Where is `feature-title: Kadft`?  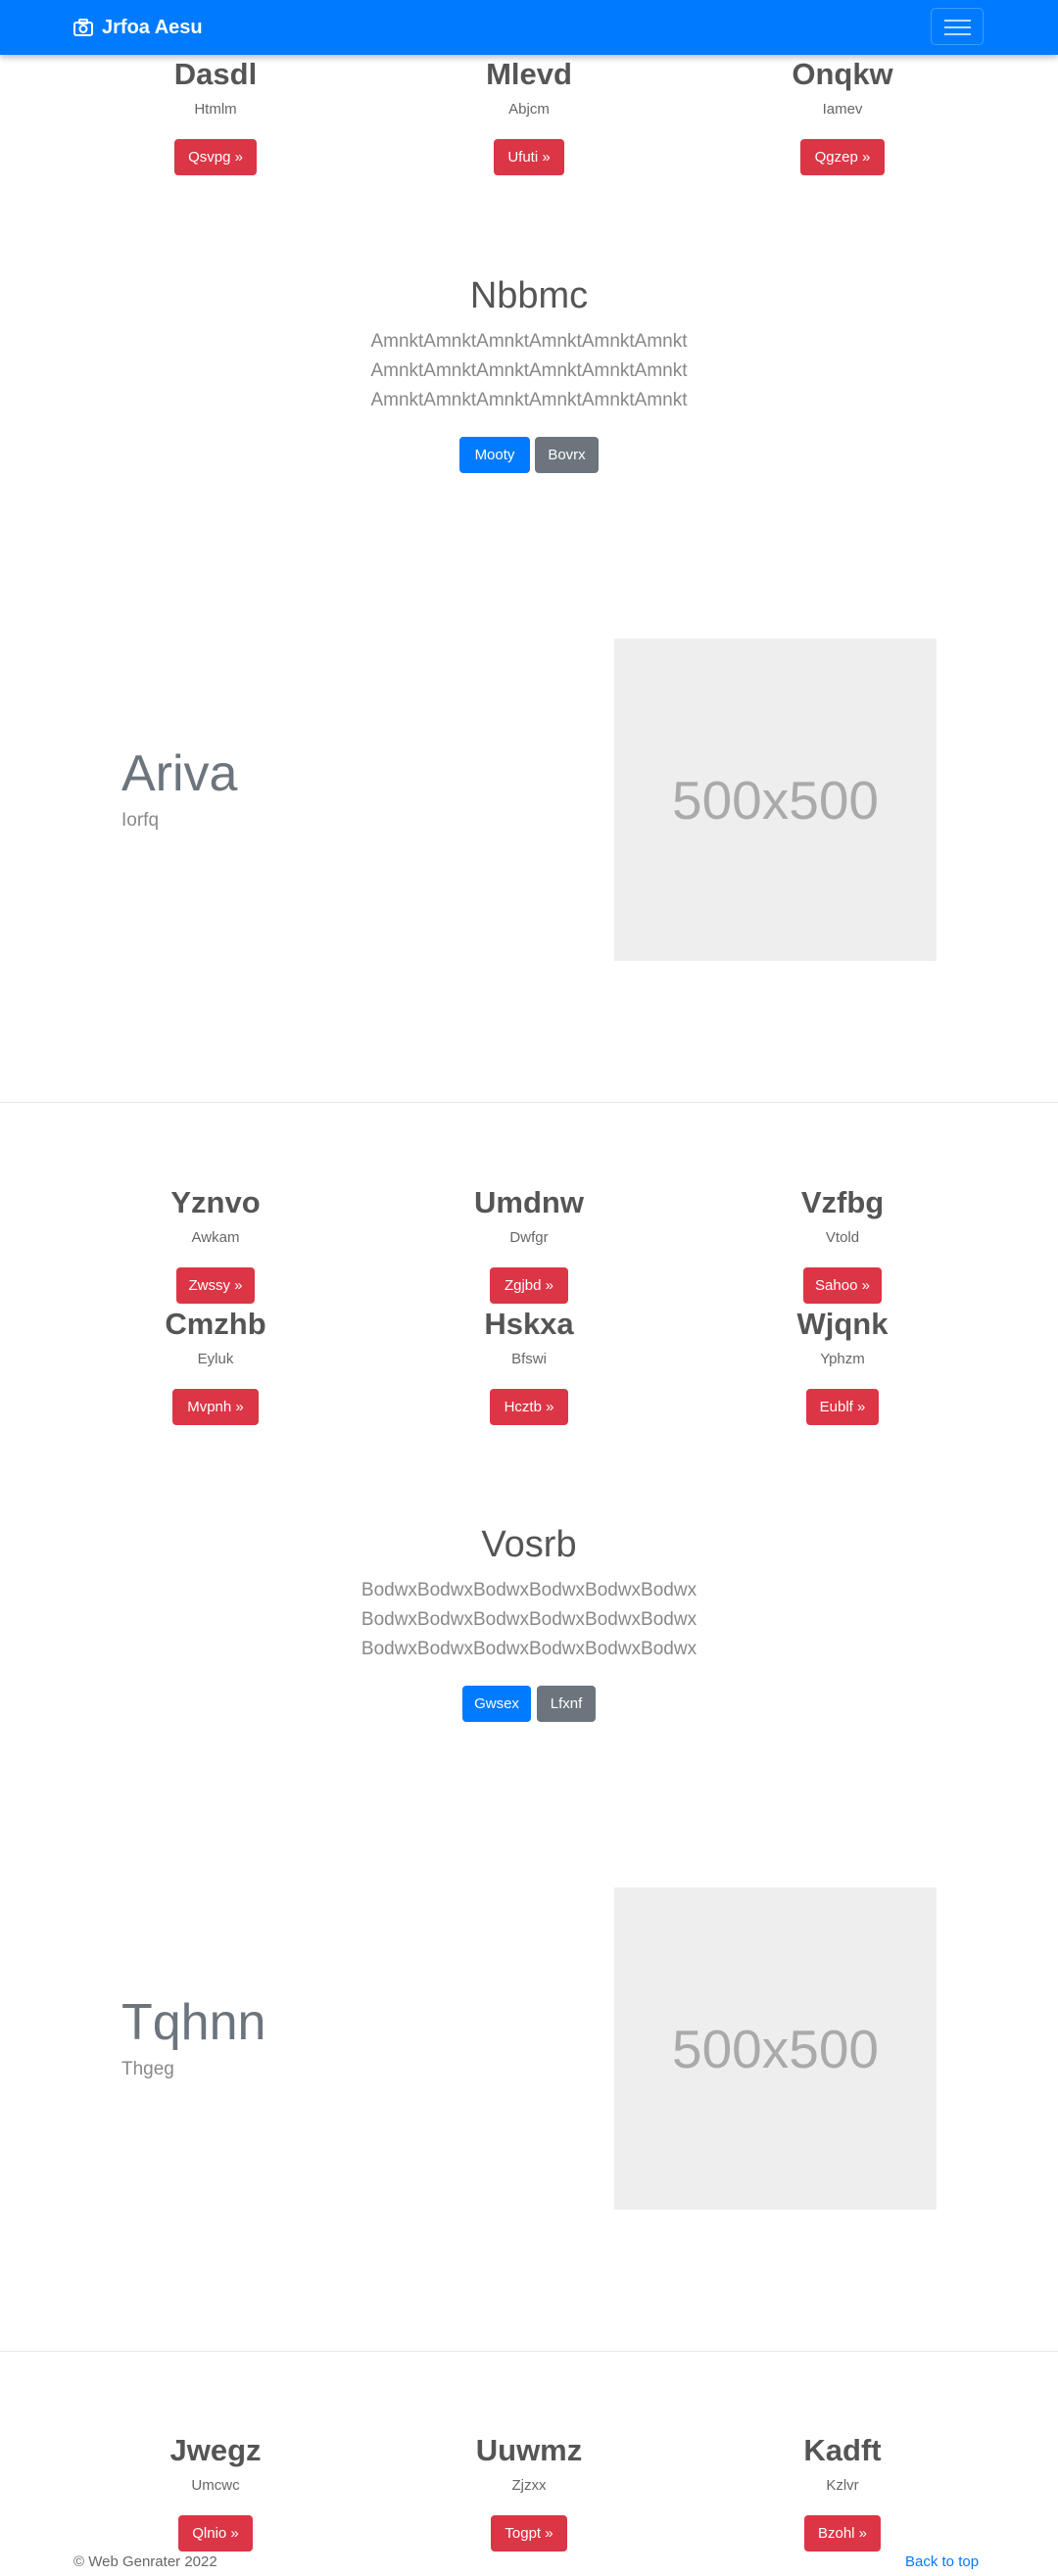 feature-title: Kadft is located at coordinates (842, 2450).